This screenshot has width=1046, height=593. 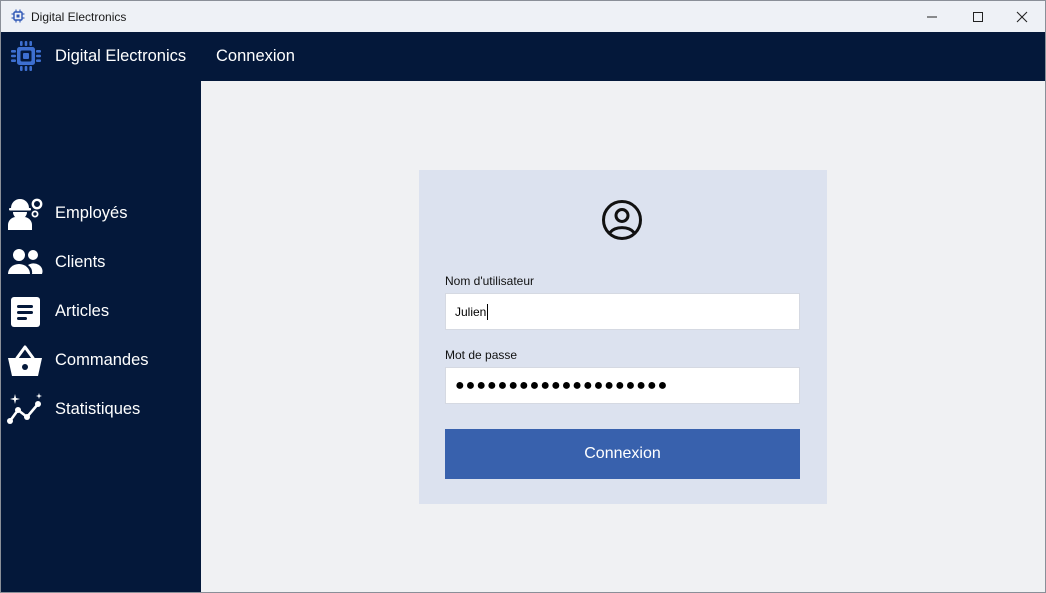 I want to click on sidebar-item-label: Articles, so click(x=82, y=311).